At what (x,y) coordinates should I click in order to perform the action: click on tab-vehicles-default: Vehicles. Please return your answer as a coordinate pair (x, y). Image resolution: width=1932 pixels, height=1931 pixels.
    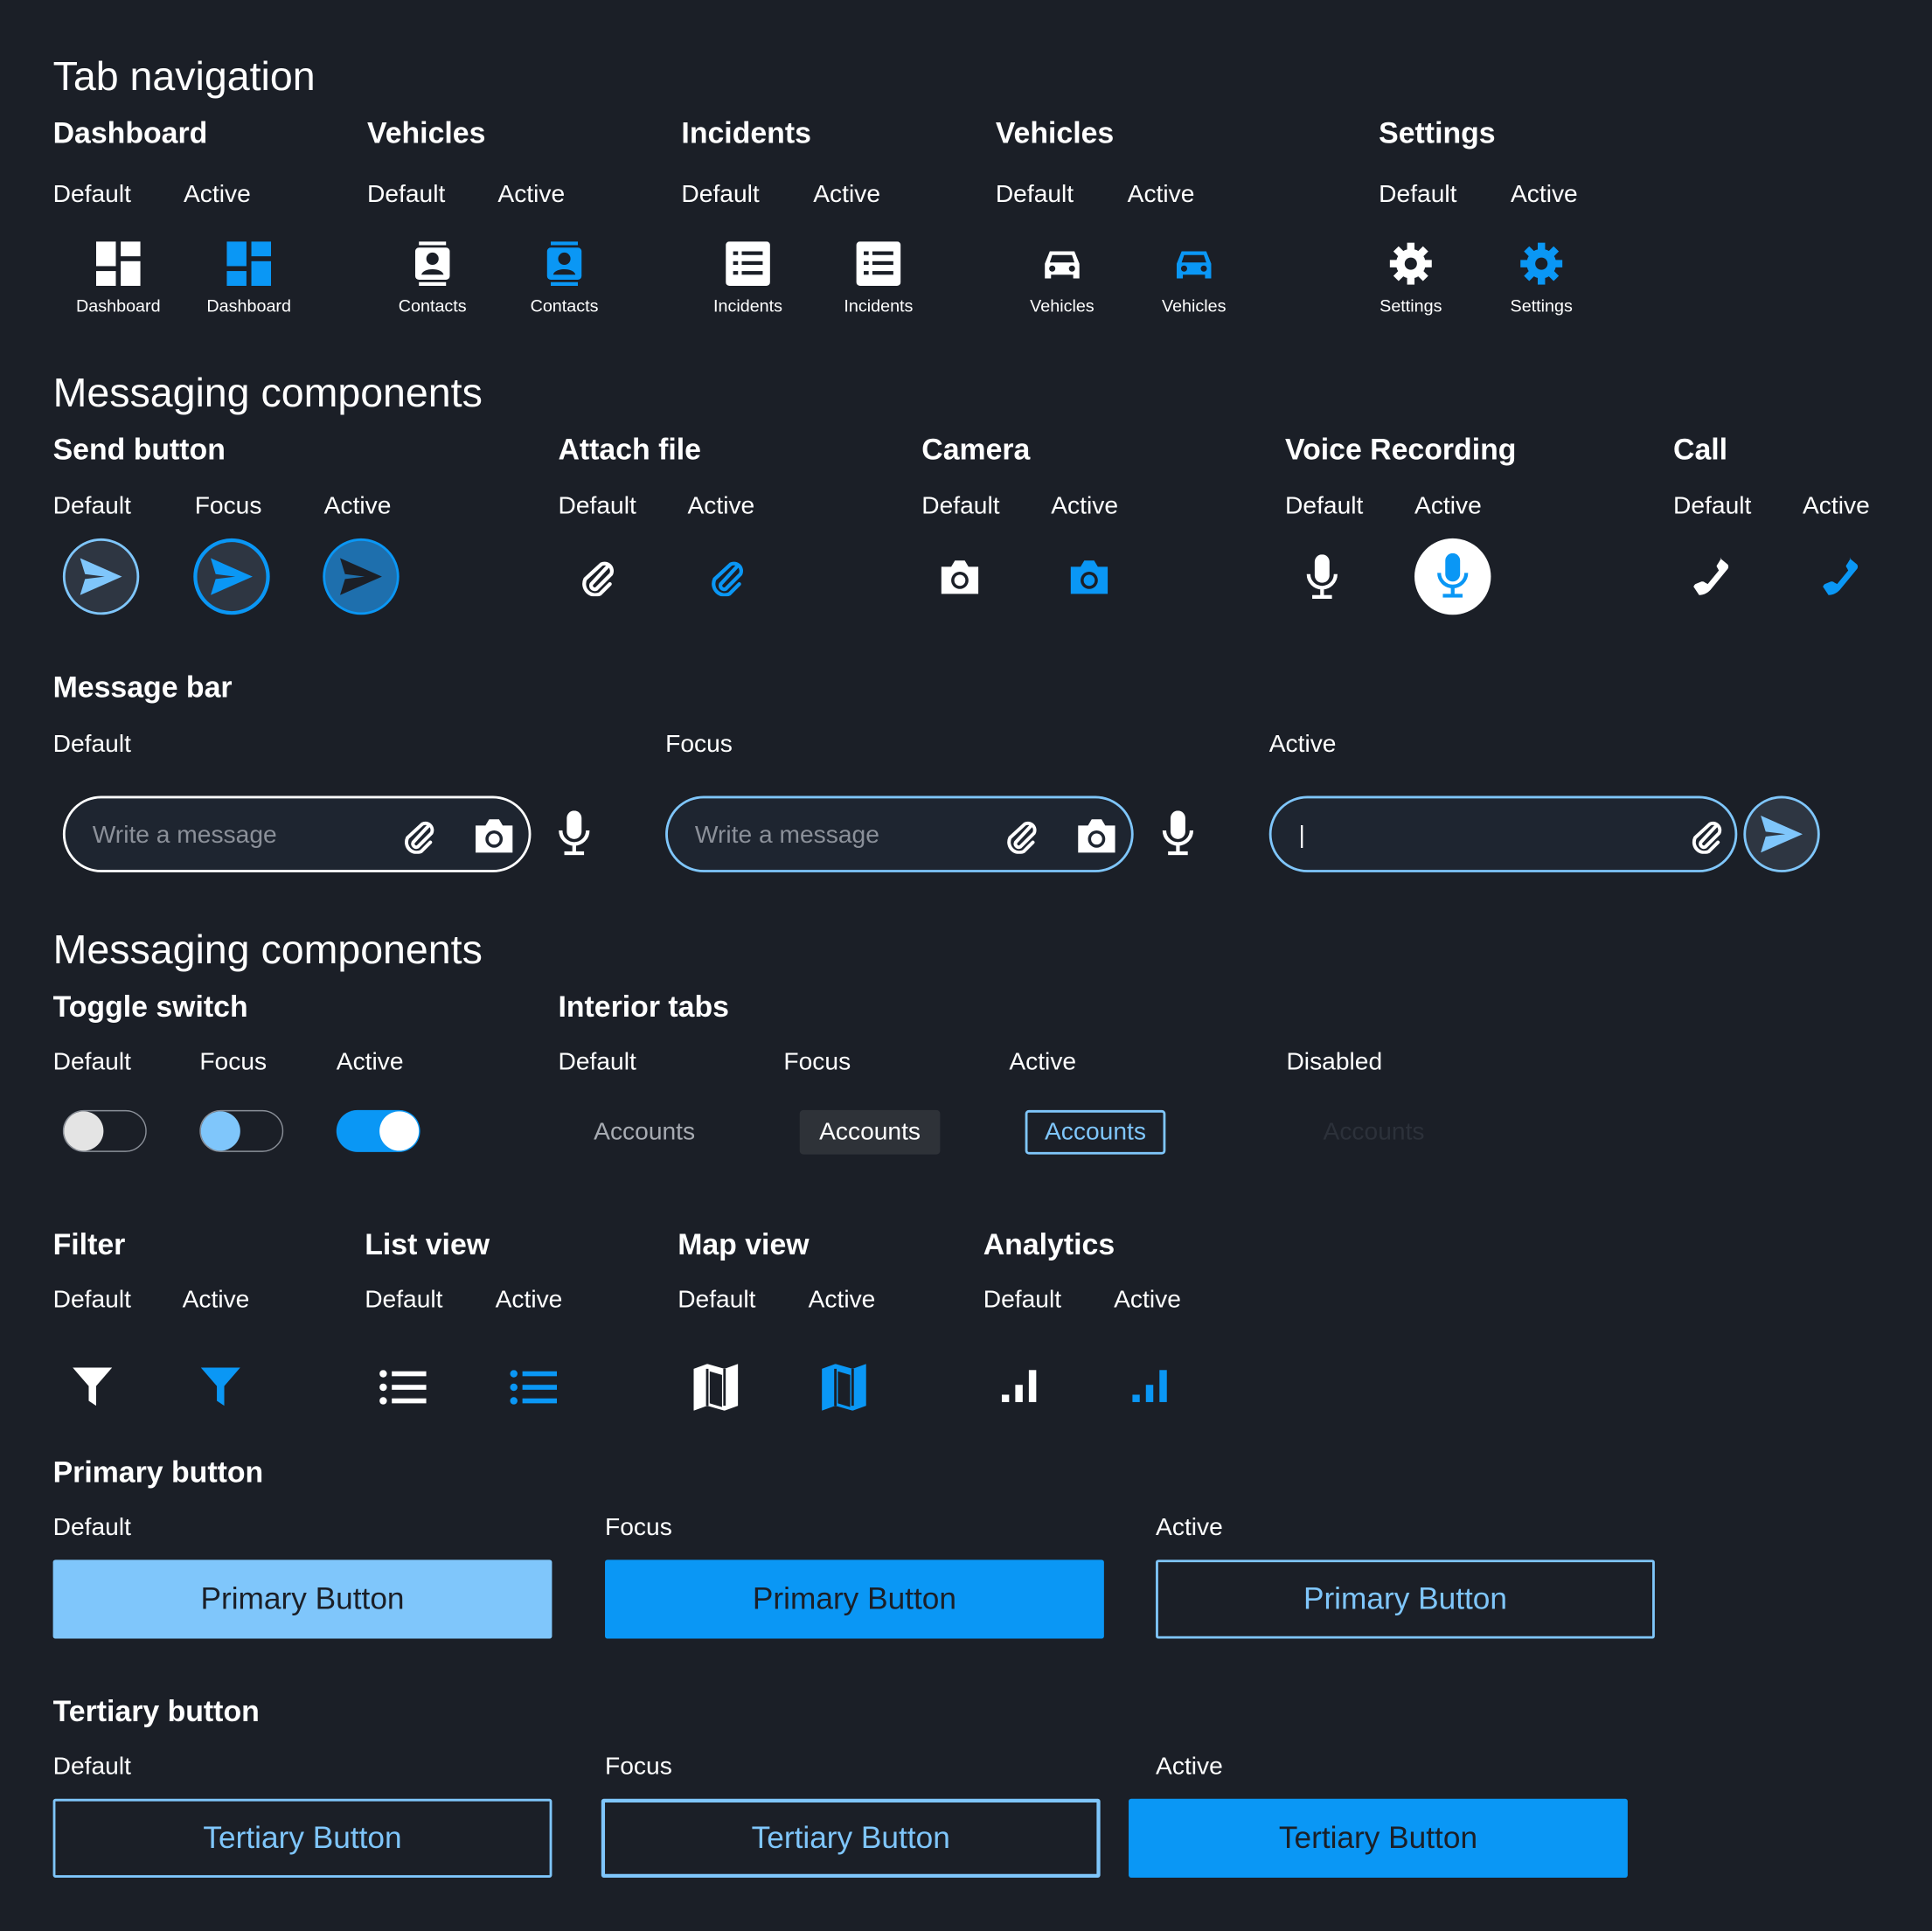
    Looking at the image, I should click on (1062, 284).